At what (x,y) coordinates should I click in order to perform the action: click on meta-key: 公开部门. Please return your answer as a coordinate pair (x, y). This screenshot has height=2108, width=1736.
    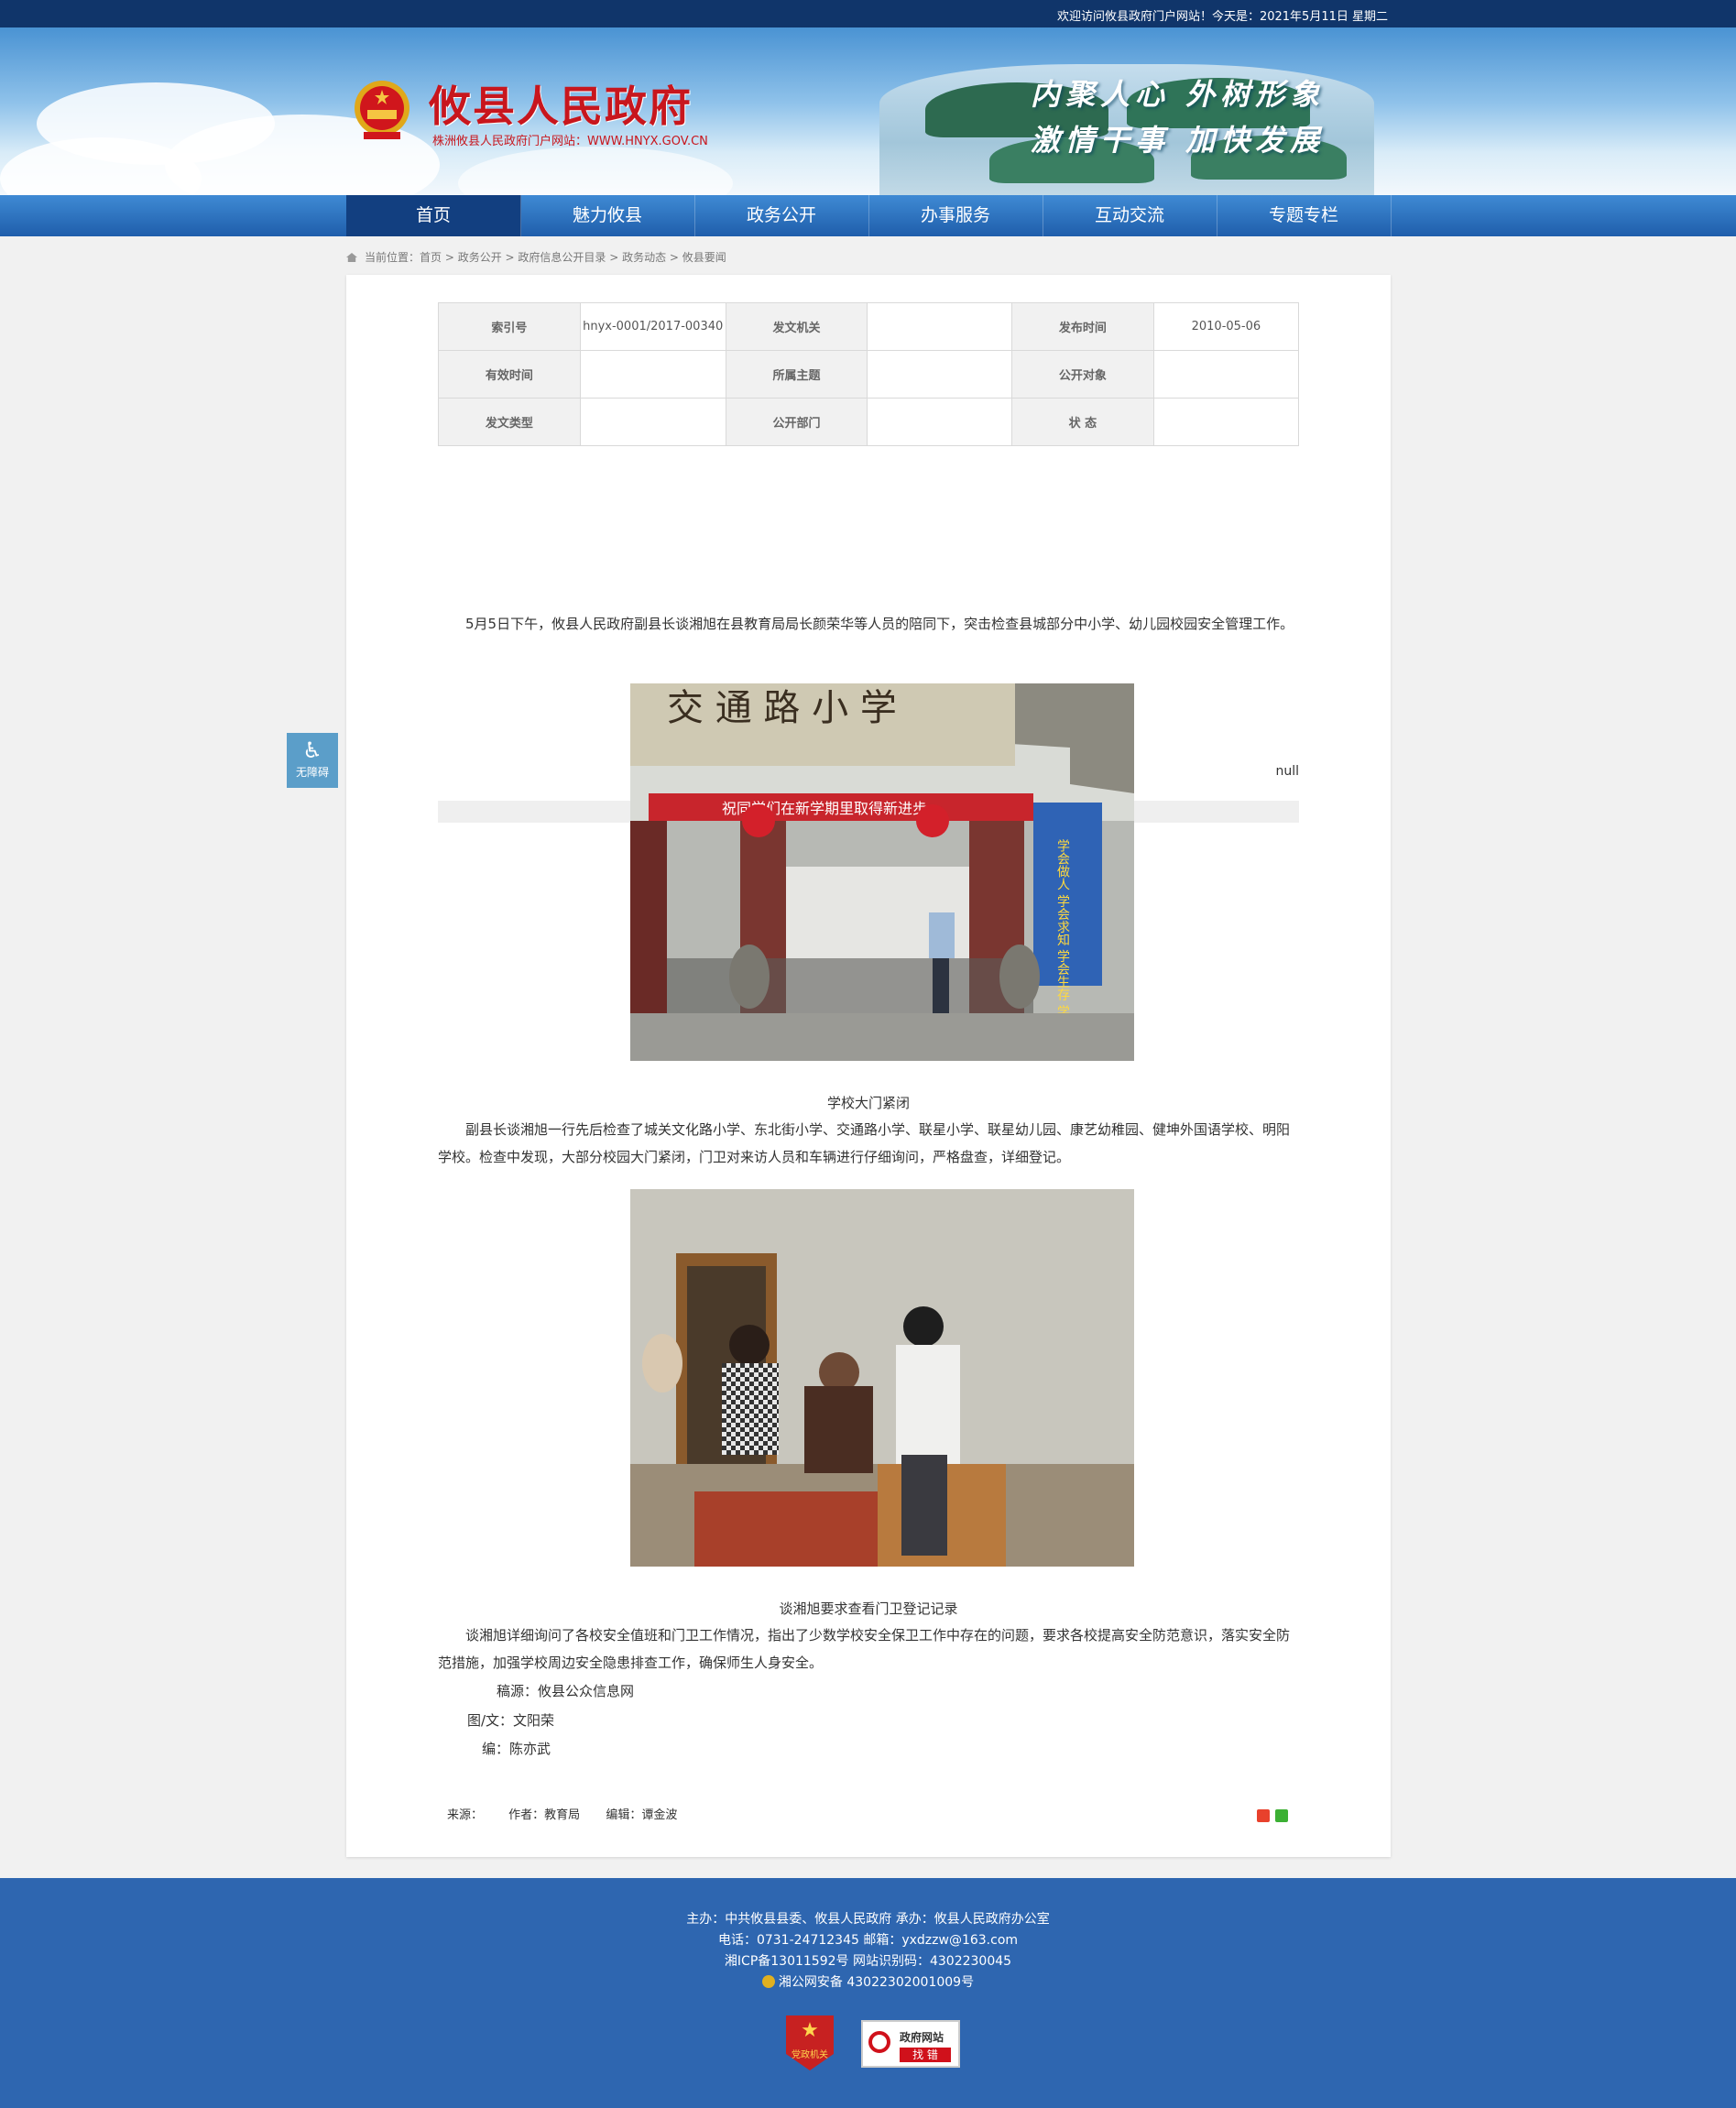
    Looking at the image, I should click on (797, 422).